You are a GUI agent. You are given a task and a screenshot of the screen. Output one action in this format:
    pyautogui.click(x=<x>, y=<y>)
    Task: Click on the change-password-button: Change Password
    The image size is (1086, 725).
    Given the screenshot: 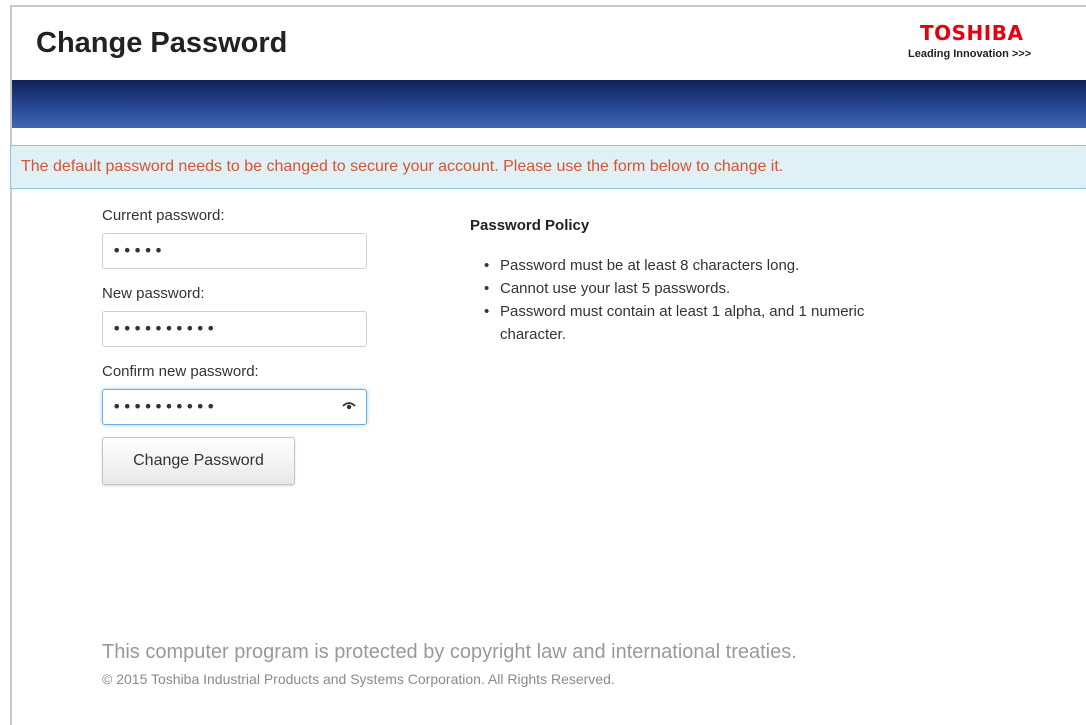 What is the action you would take?
    pyautogui.click(x=198, y=461)
    